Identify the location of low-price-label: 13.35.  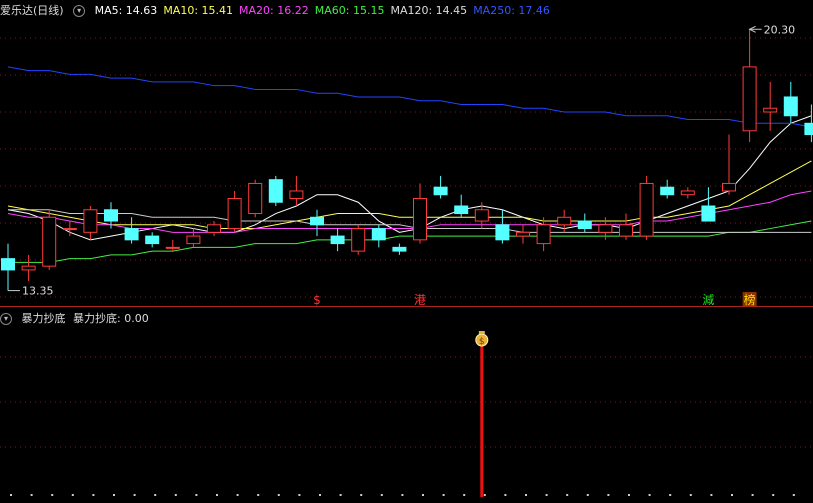
(38, 291).